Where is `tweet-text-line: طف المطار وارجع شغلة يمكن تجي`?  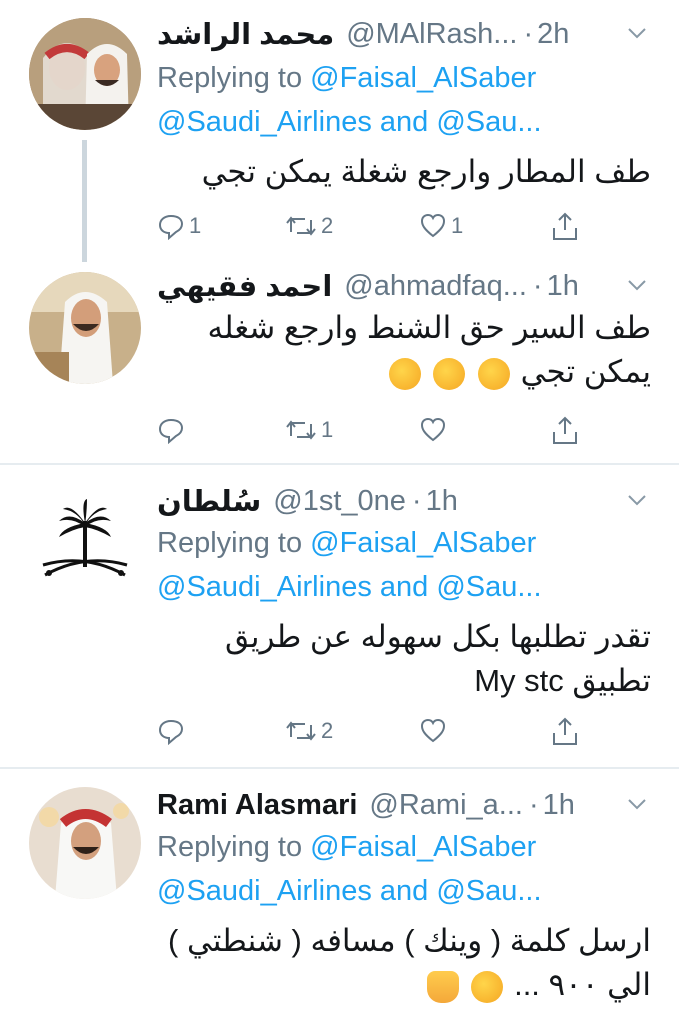
tweet-text-line: طف المطار وارجع شغلة يمكن تجي is located at coordinates (426, 171).